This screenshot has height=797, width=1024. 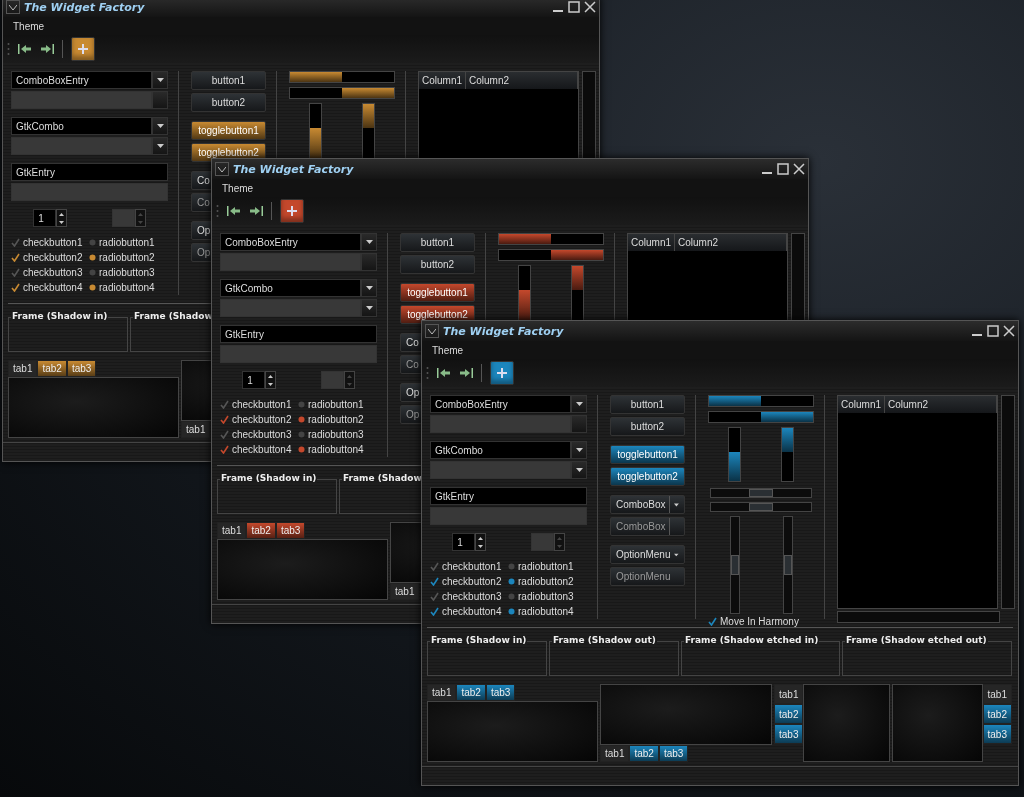 What do you see at coordinates (1008, 502) in the screenshot?
I see `vertical-scrollbar` at bounding box center [1008, 502].